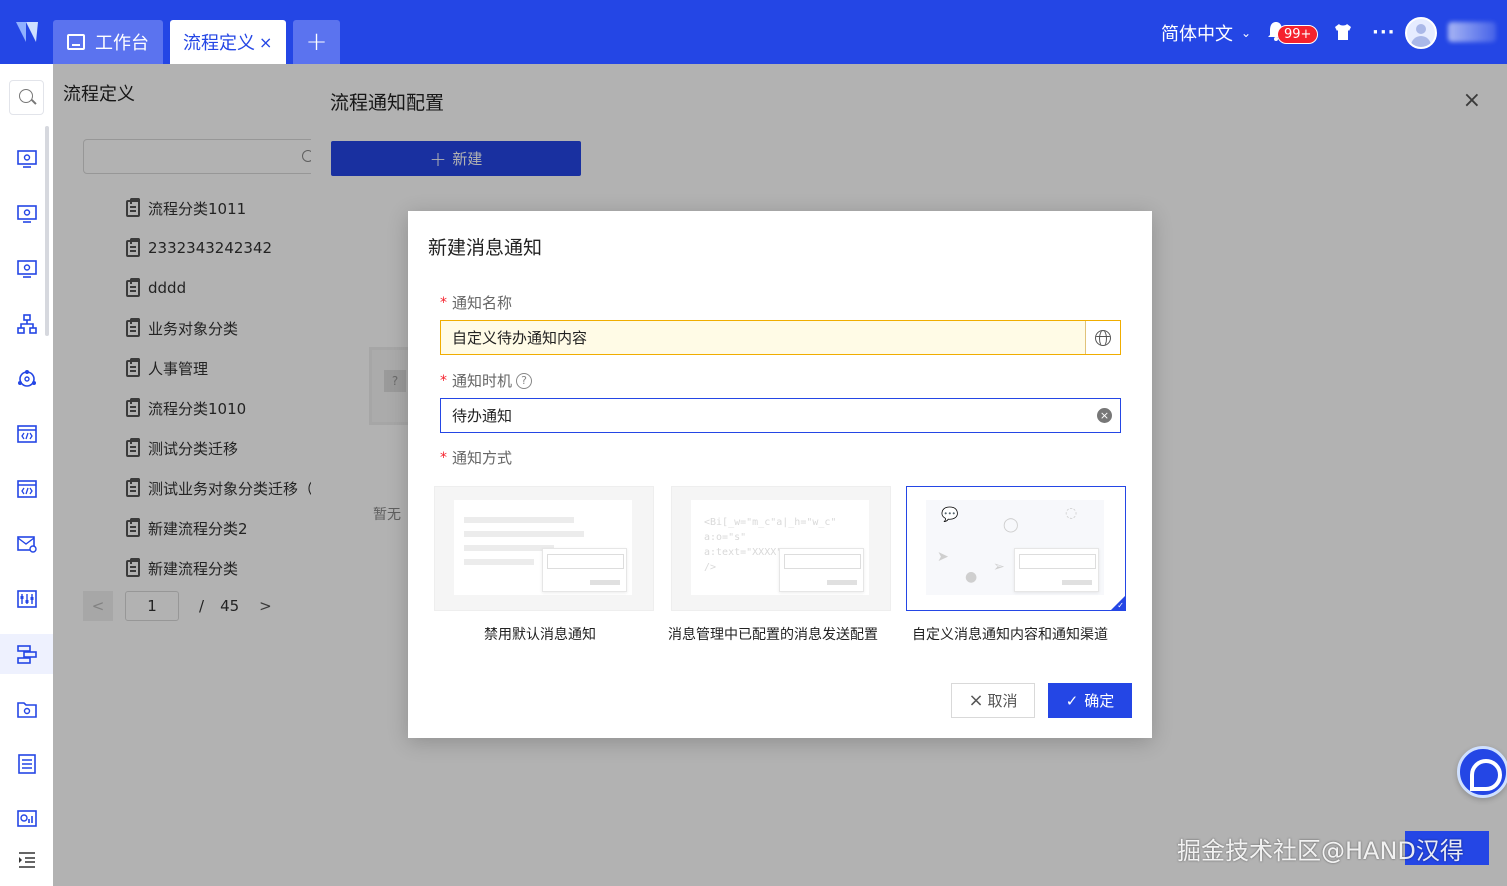 The width and height of the screenshot is (1507, 886). I want to click on notification-badge: 99+, so click(1298, 34).